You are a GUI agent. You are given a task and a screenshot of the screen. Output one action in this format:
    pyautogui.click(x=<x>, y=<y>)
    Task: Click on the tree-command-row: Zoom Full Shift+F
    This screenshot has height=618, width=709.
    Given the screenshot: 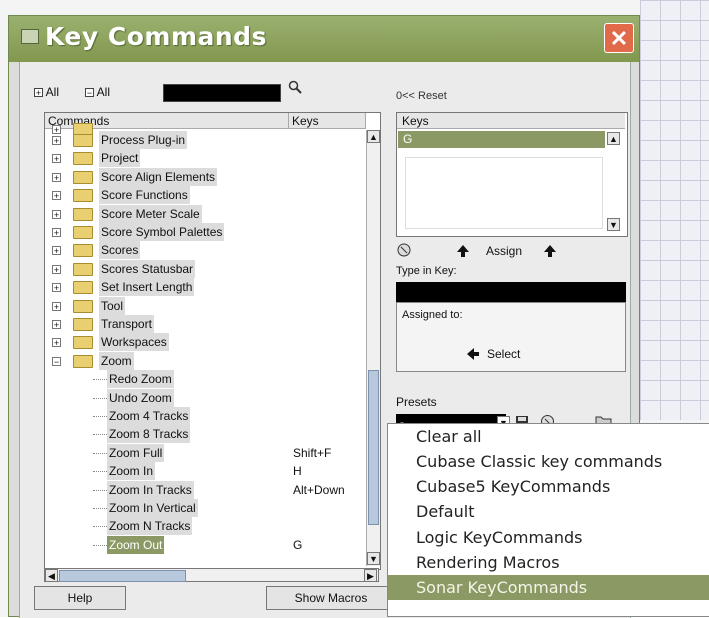 What is the action you would take?
    pyautogui.click(x=205, y=453)
    